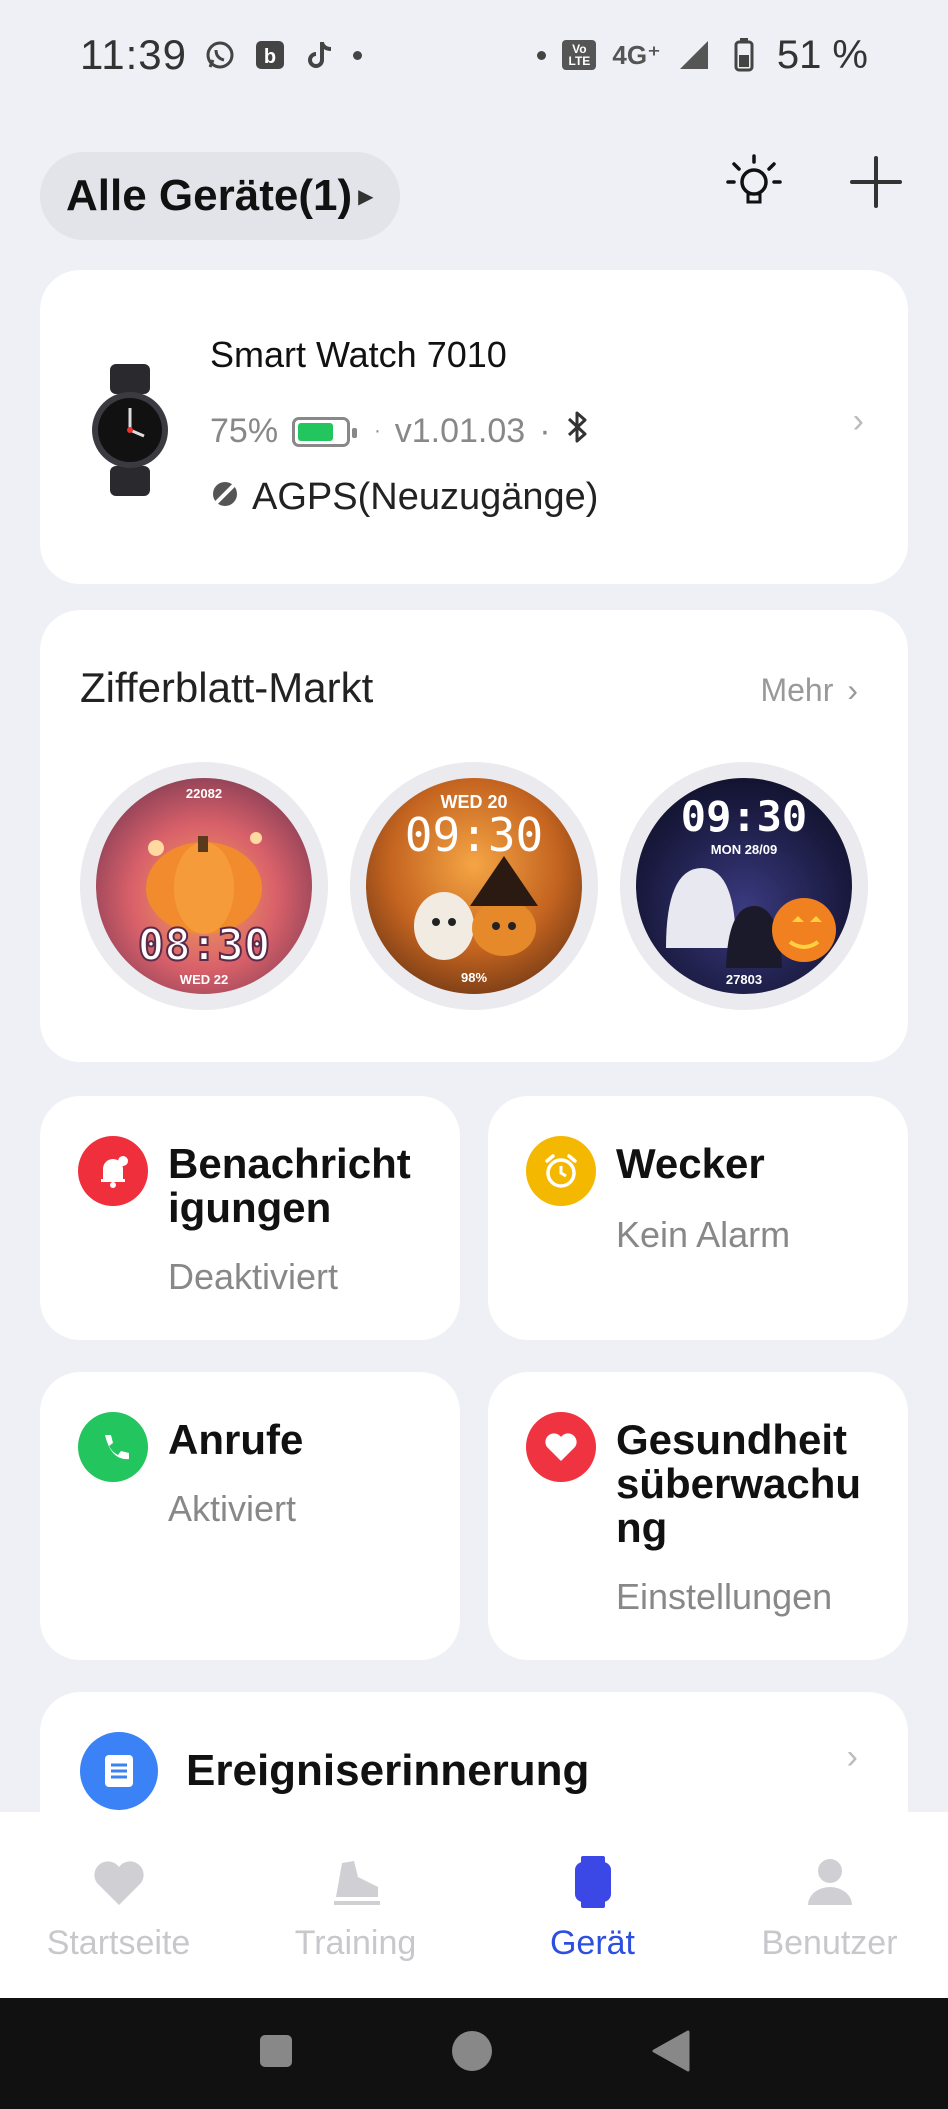  What do you see at coordinates (460, 431) in the screenshot?
I see `watch-version: v1.01.03` at bounding box center [460, 431].